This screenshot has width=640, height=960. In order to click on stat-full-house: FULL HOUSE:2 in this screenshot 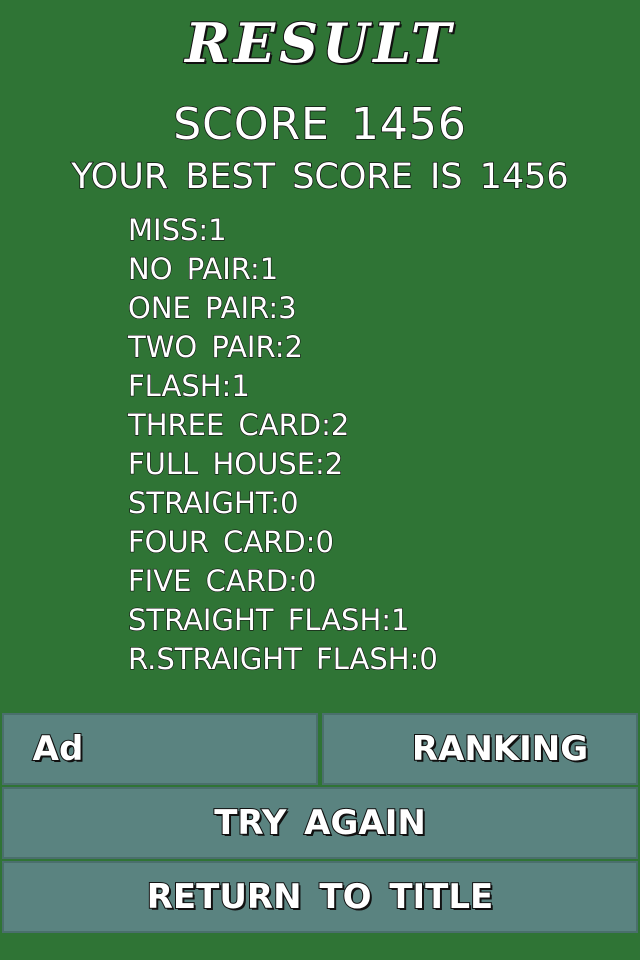, I will do `click(235, 463)`.